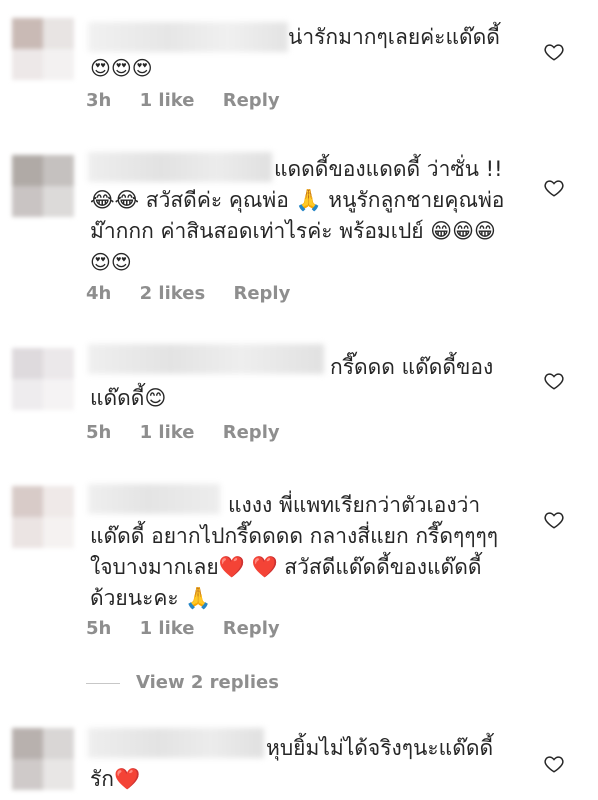  Describe the element at coordinates (103, 683) in the screenshot. I see `replies-divider` at that location.